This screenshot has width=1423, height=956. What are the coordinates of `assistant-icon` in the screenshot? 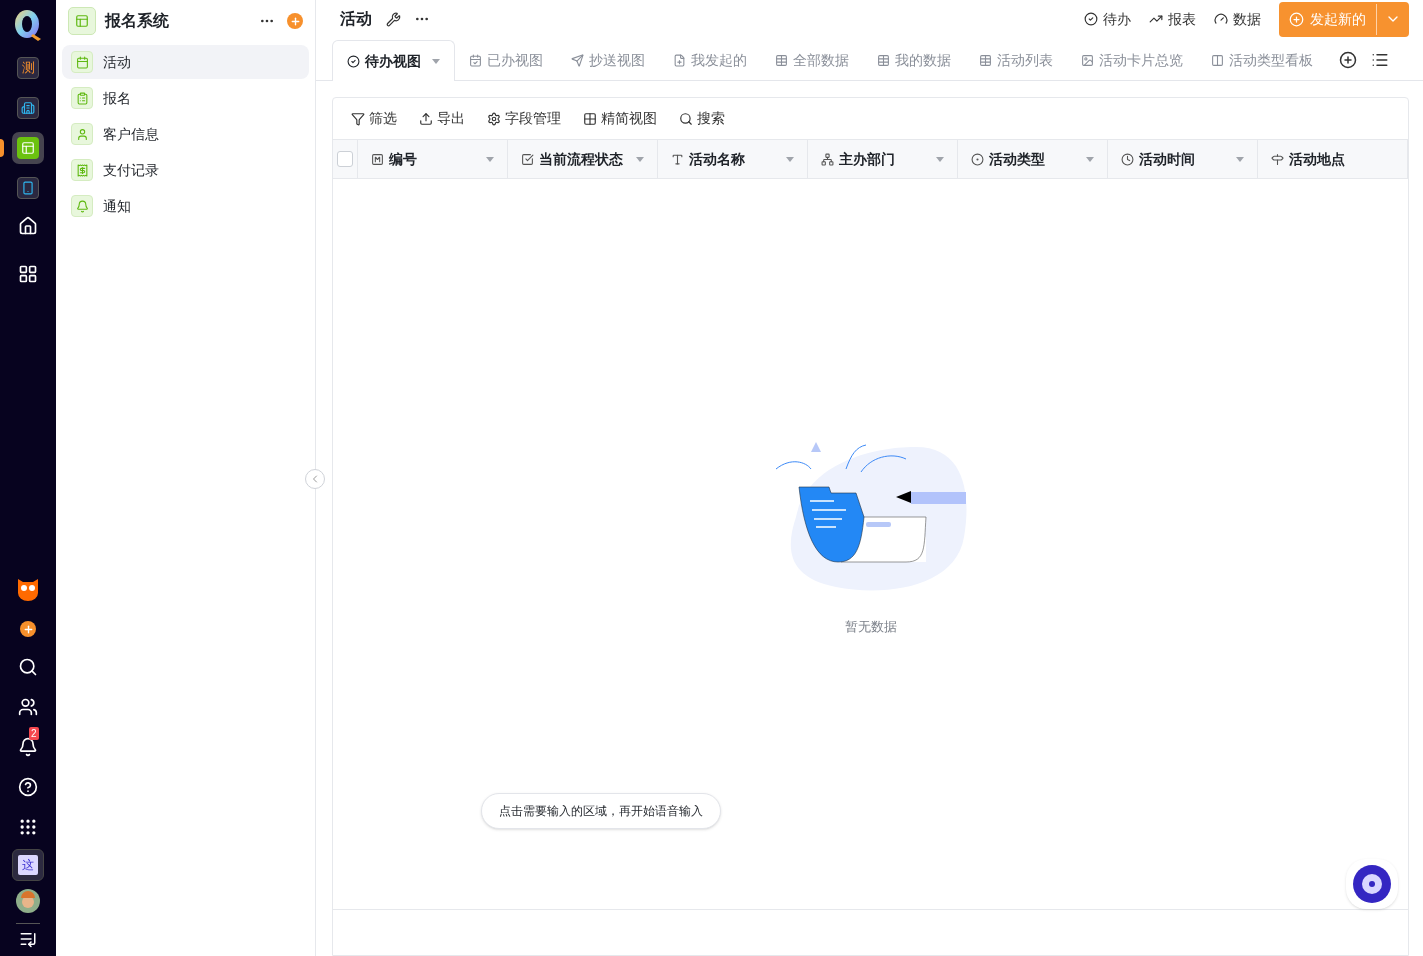 It's located at (1372, 884).